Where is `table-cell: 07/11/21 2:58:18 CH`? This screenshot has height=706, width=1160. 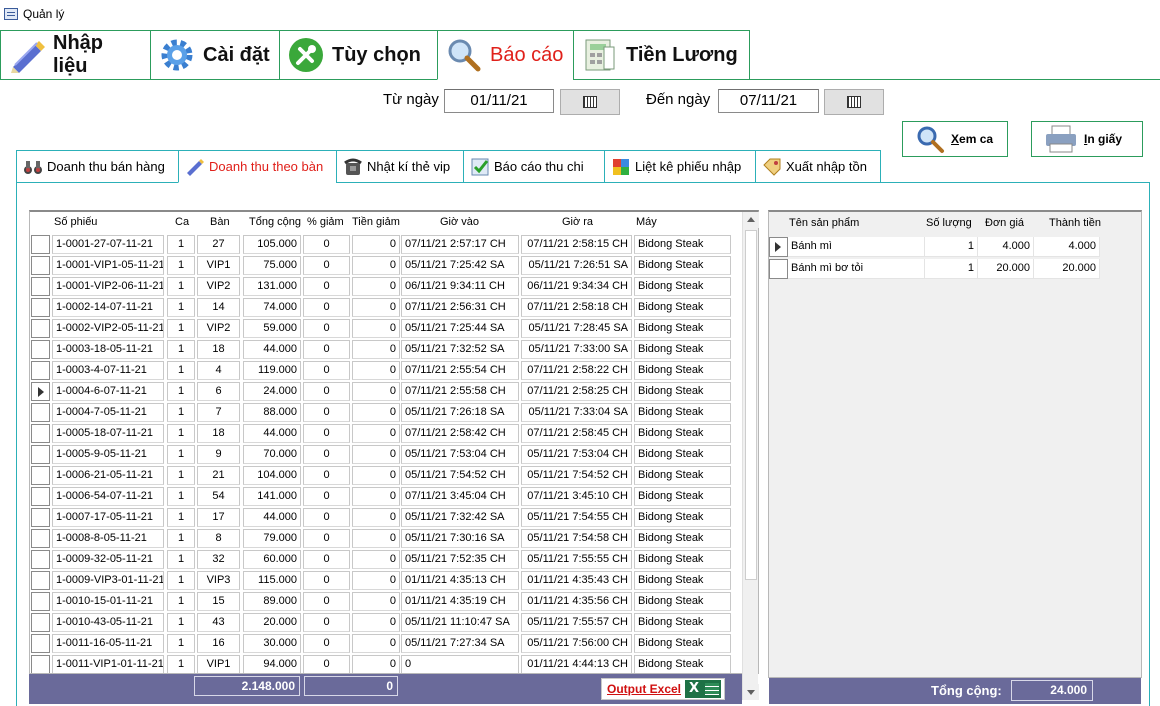
table-cell: 07/11/21 2:58:18 CH is located at coordinates (576, 307).